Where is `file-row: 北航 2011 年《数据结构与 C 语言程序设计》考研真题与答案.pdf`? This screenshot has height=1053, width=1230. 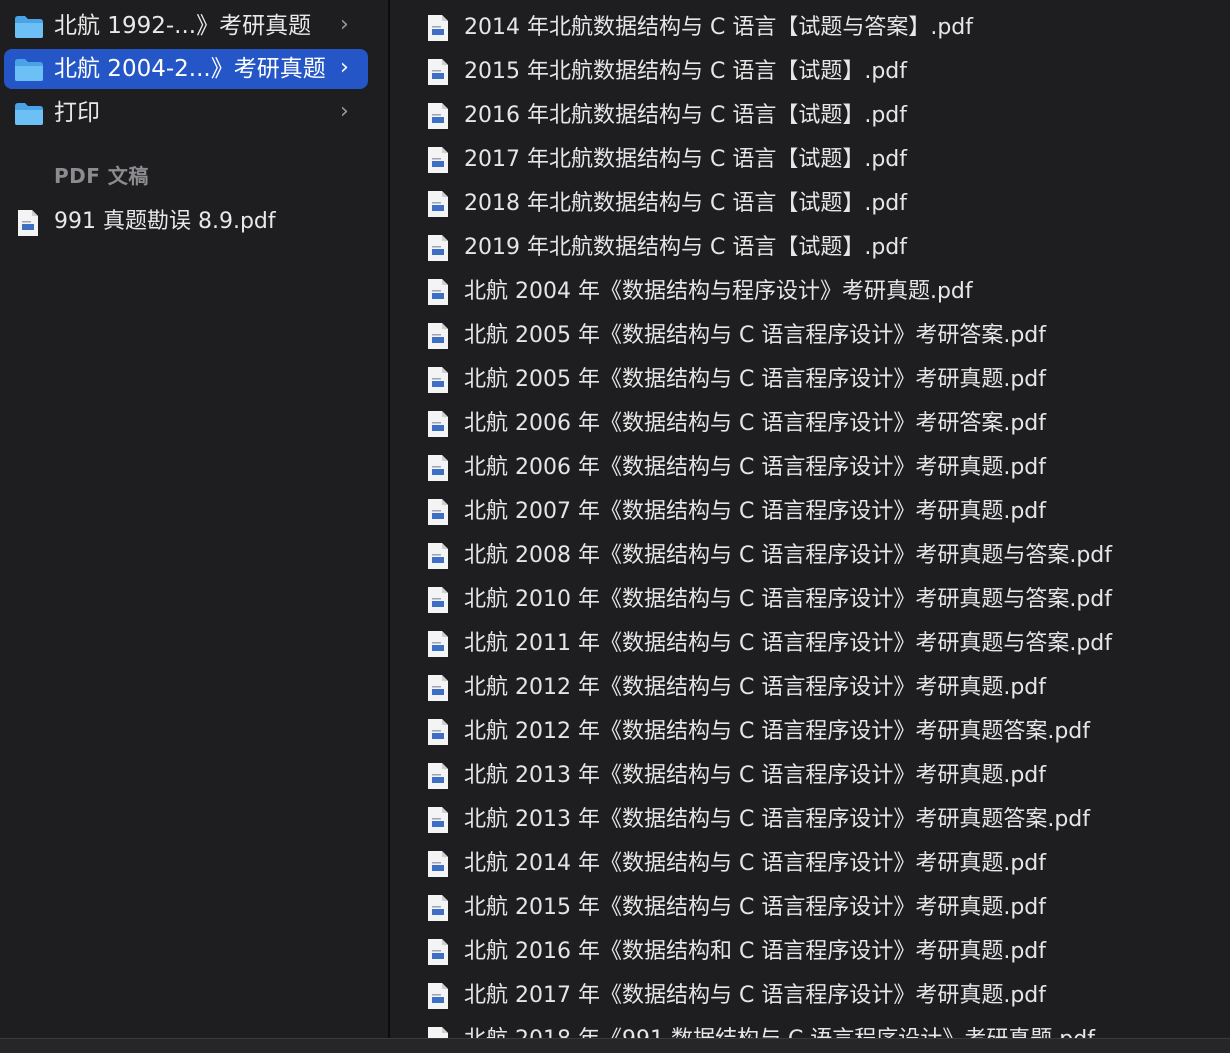 file-row: 北航 2011 年《数据结构与 C 语言程序设计》考研真题与答案.pdf is located at coordinates (824, 644).